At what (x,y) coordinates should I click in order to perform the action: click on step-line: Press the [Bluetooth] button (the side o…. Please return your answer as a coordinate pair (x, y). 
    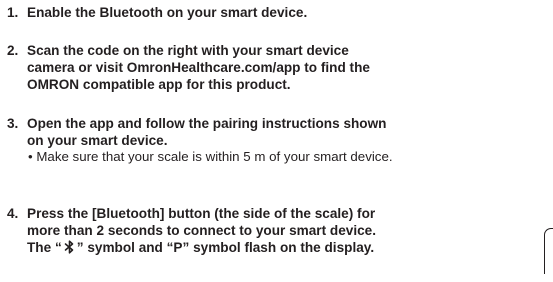
    Looking at the image, I should click on (201, 213).